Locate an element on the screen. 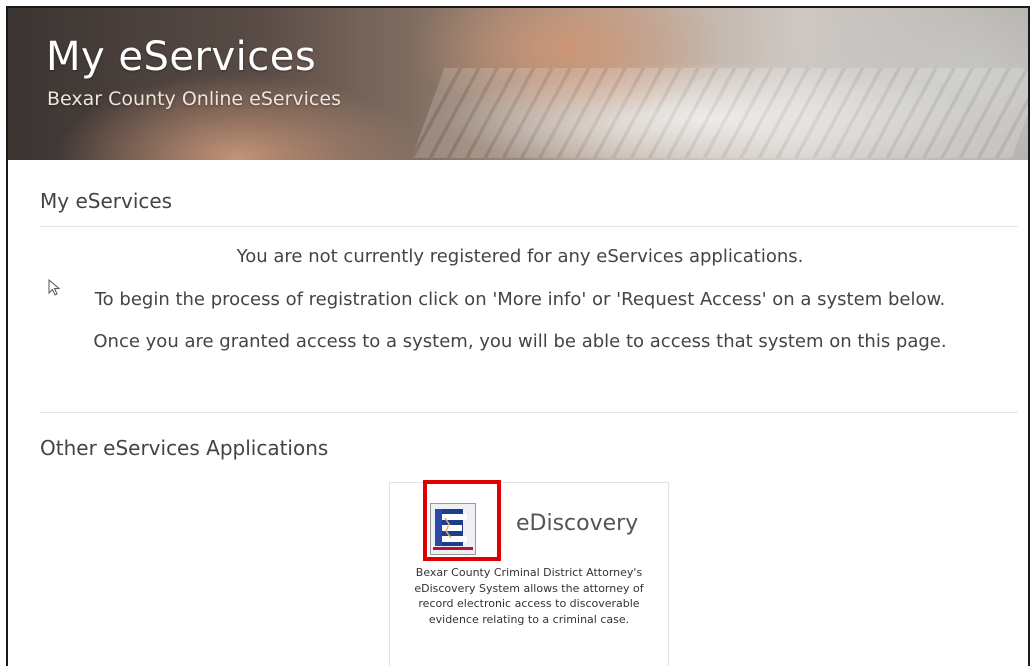 The image size is (1036, 666). app-name-ediscovery: eDiscovery is located at coordinates (577, 523).